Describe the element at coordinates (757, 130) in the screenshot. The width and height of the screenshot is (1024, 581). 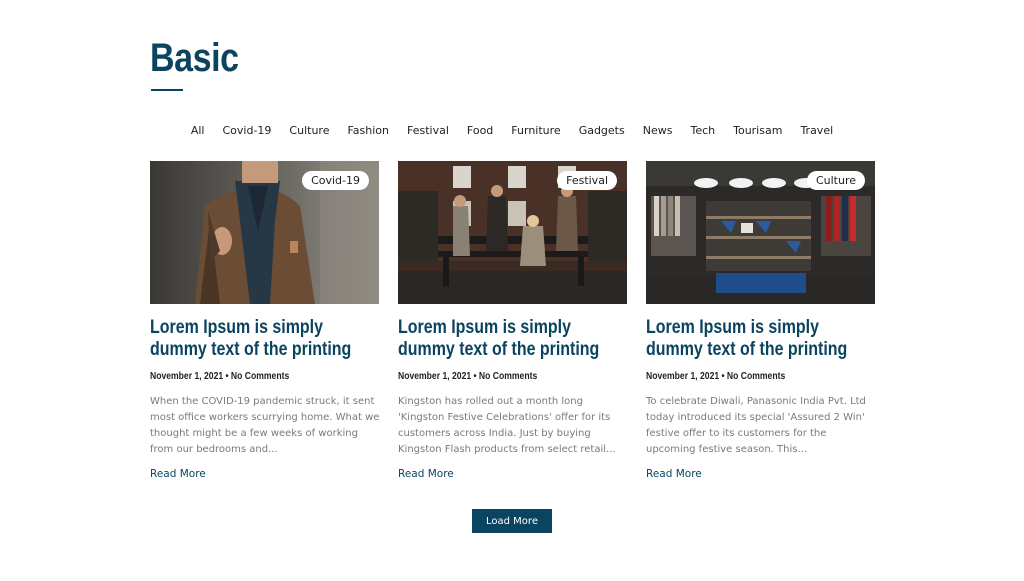
I see `filter-tourisam: Tourisam` at that location.